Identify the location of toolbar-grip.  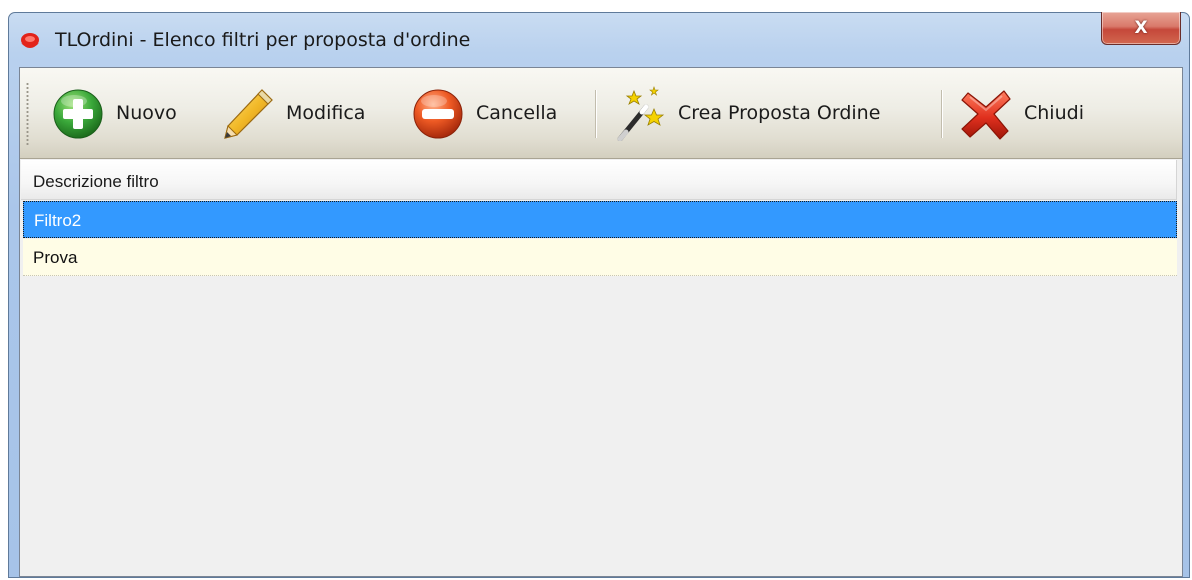
(27, 114).